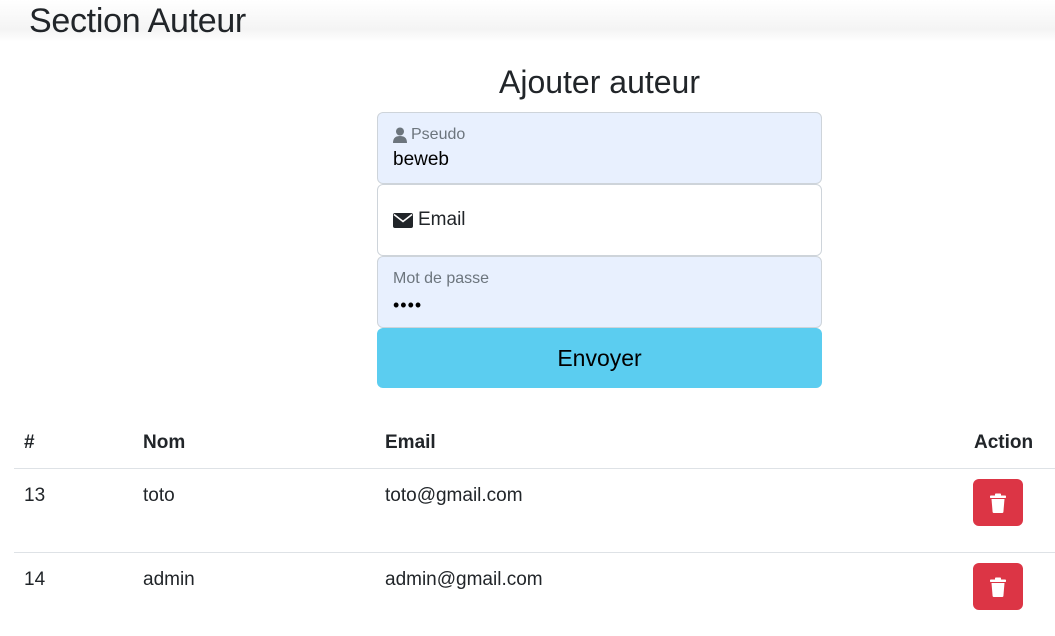 Image resolution: width=1055 pixels, height=636 pixels. What do you see at coordinates (442, 220) in the screenshot?
I see `email-label-text: Email` at bounding box center [442, 220].